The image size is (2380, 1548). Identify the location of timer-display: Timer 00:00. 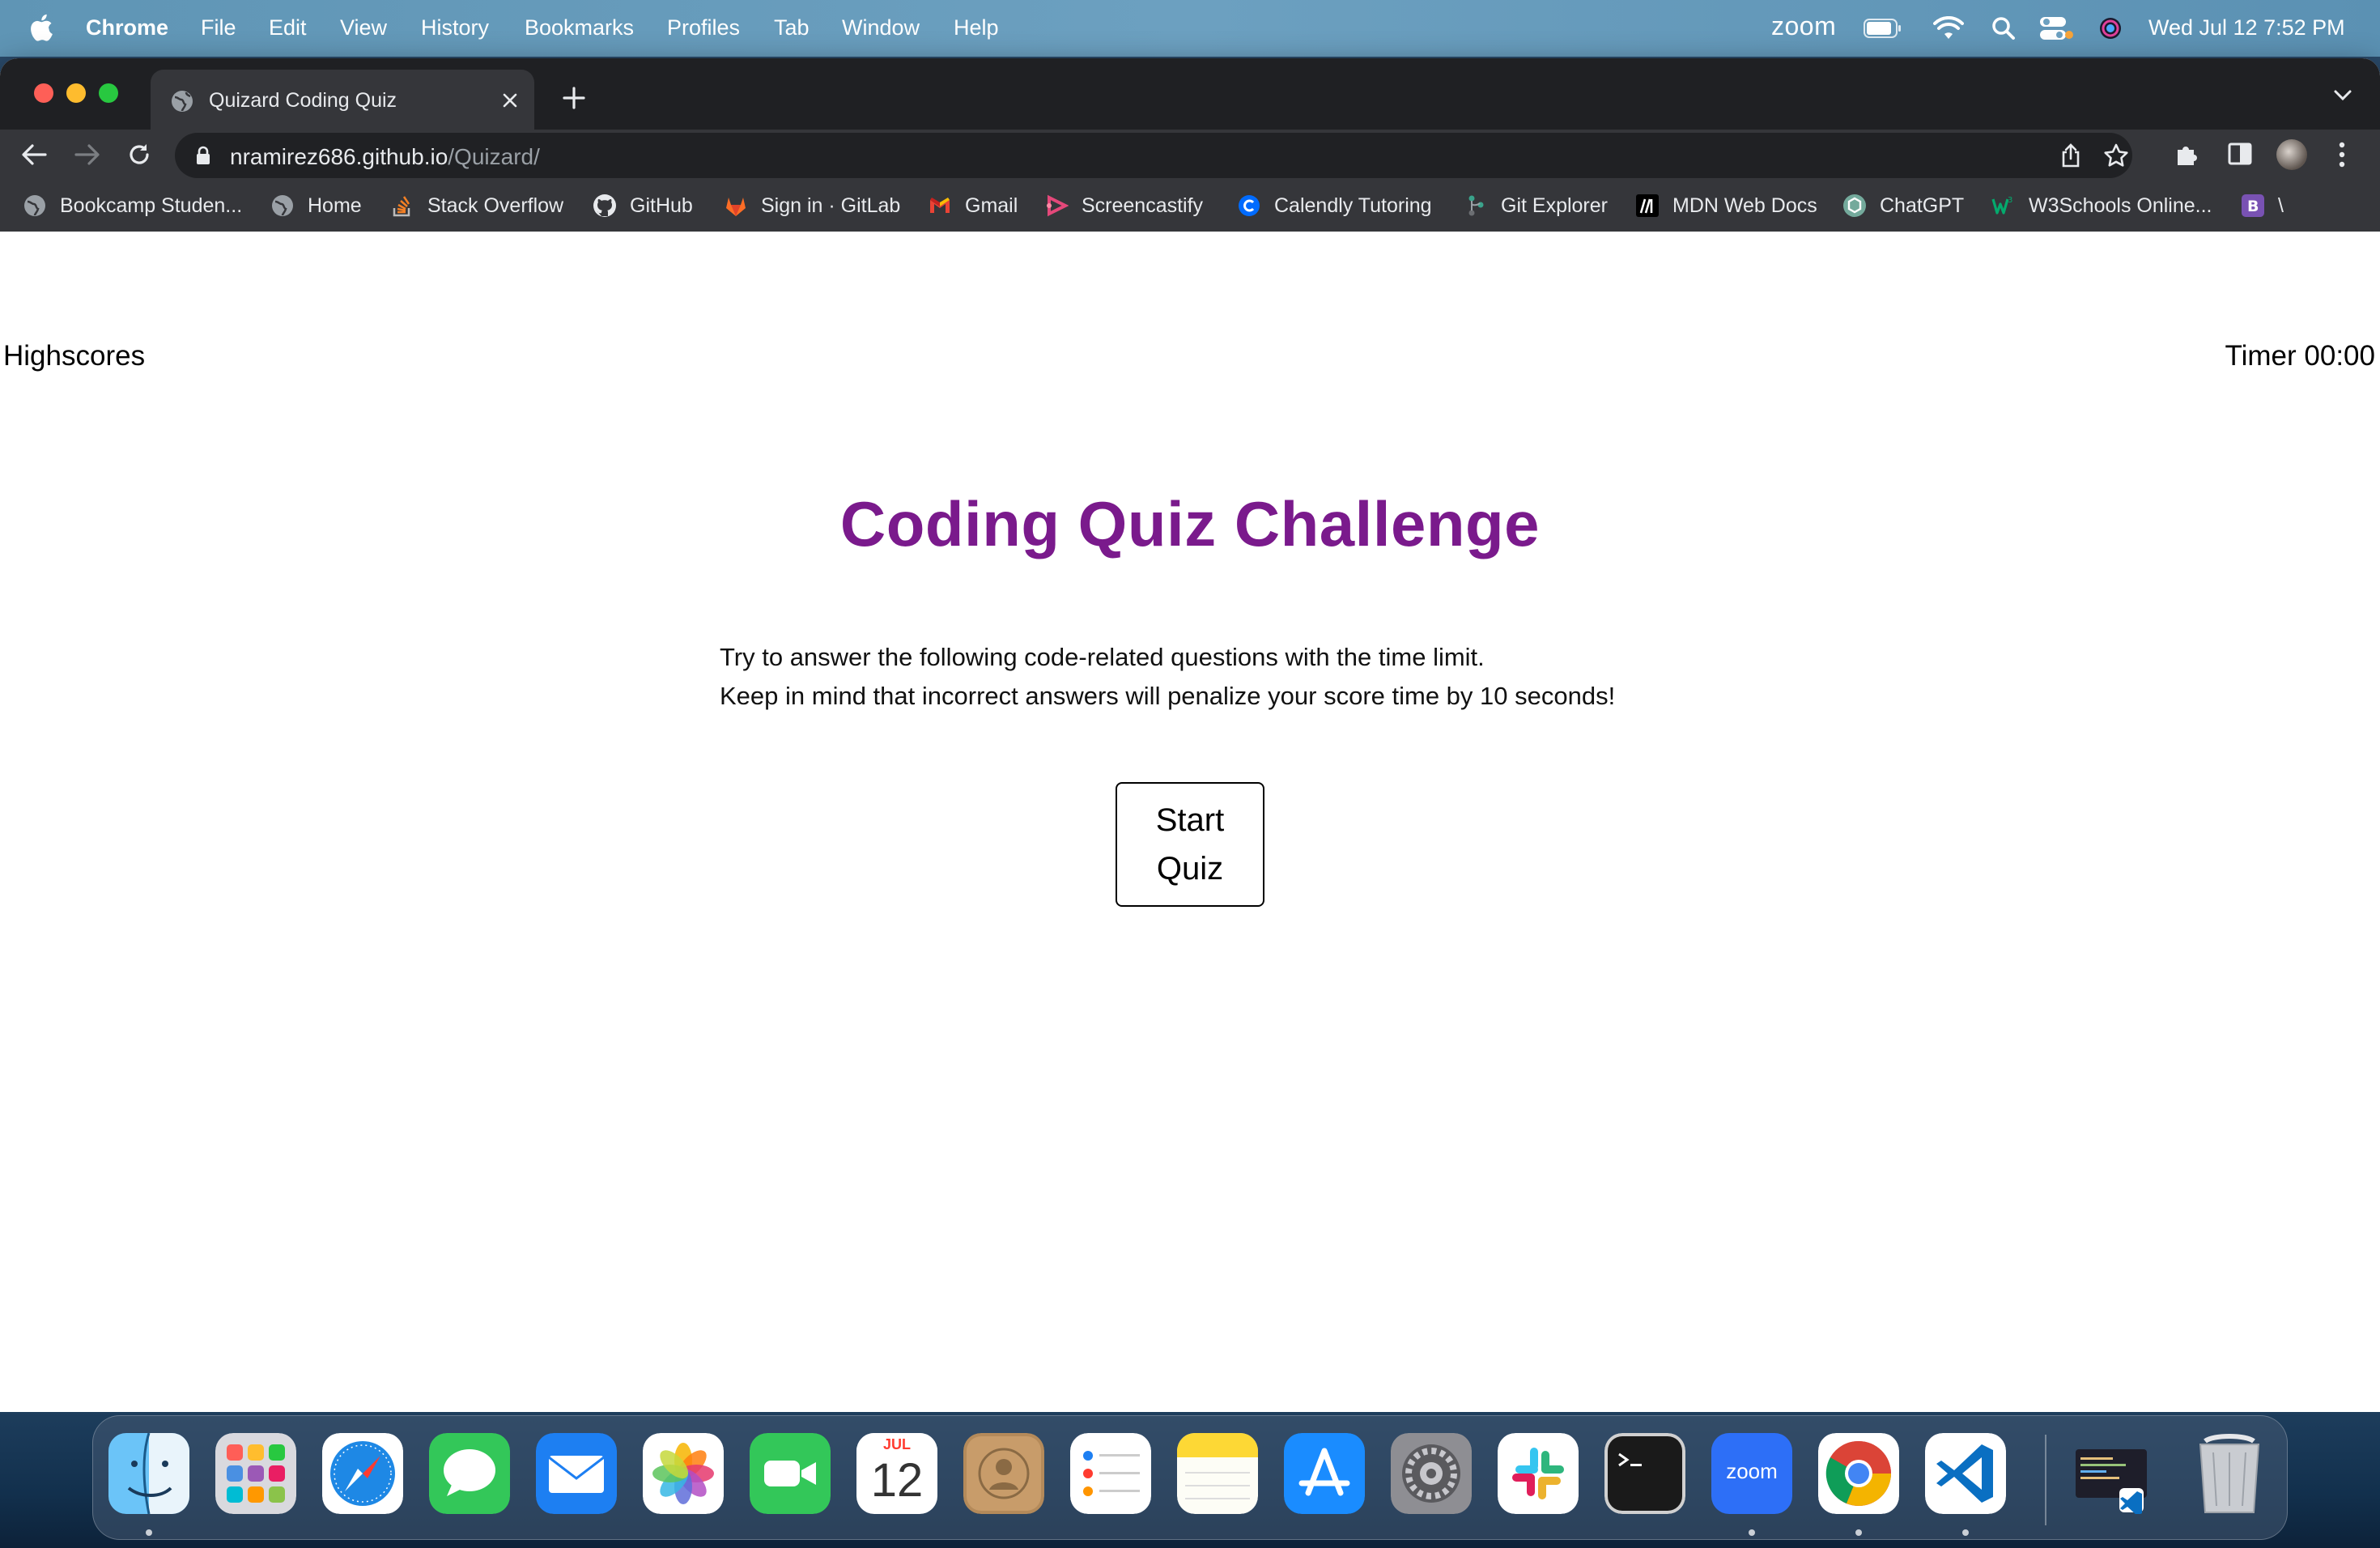
(2300, 356).